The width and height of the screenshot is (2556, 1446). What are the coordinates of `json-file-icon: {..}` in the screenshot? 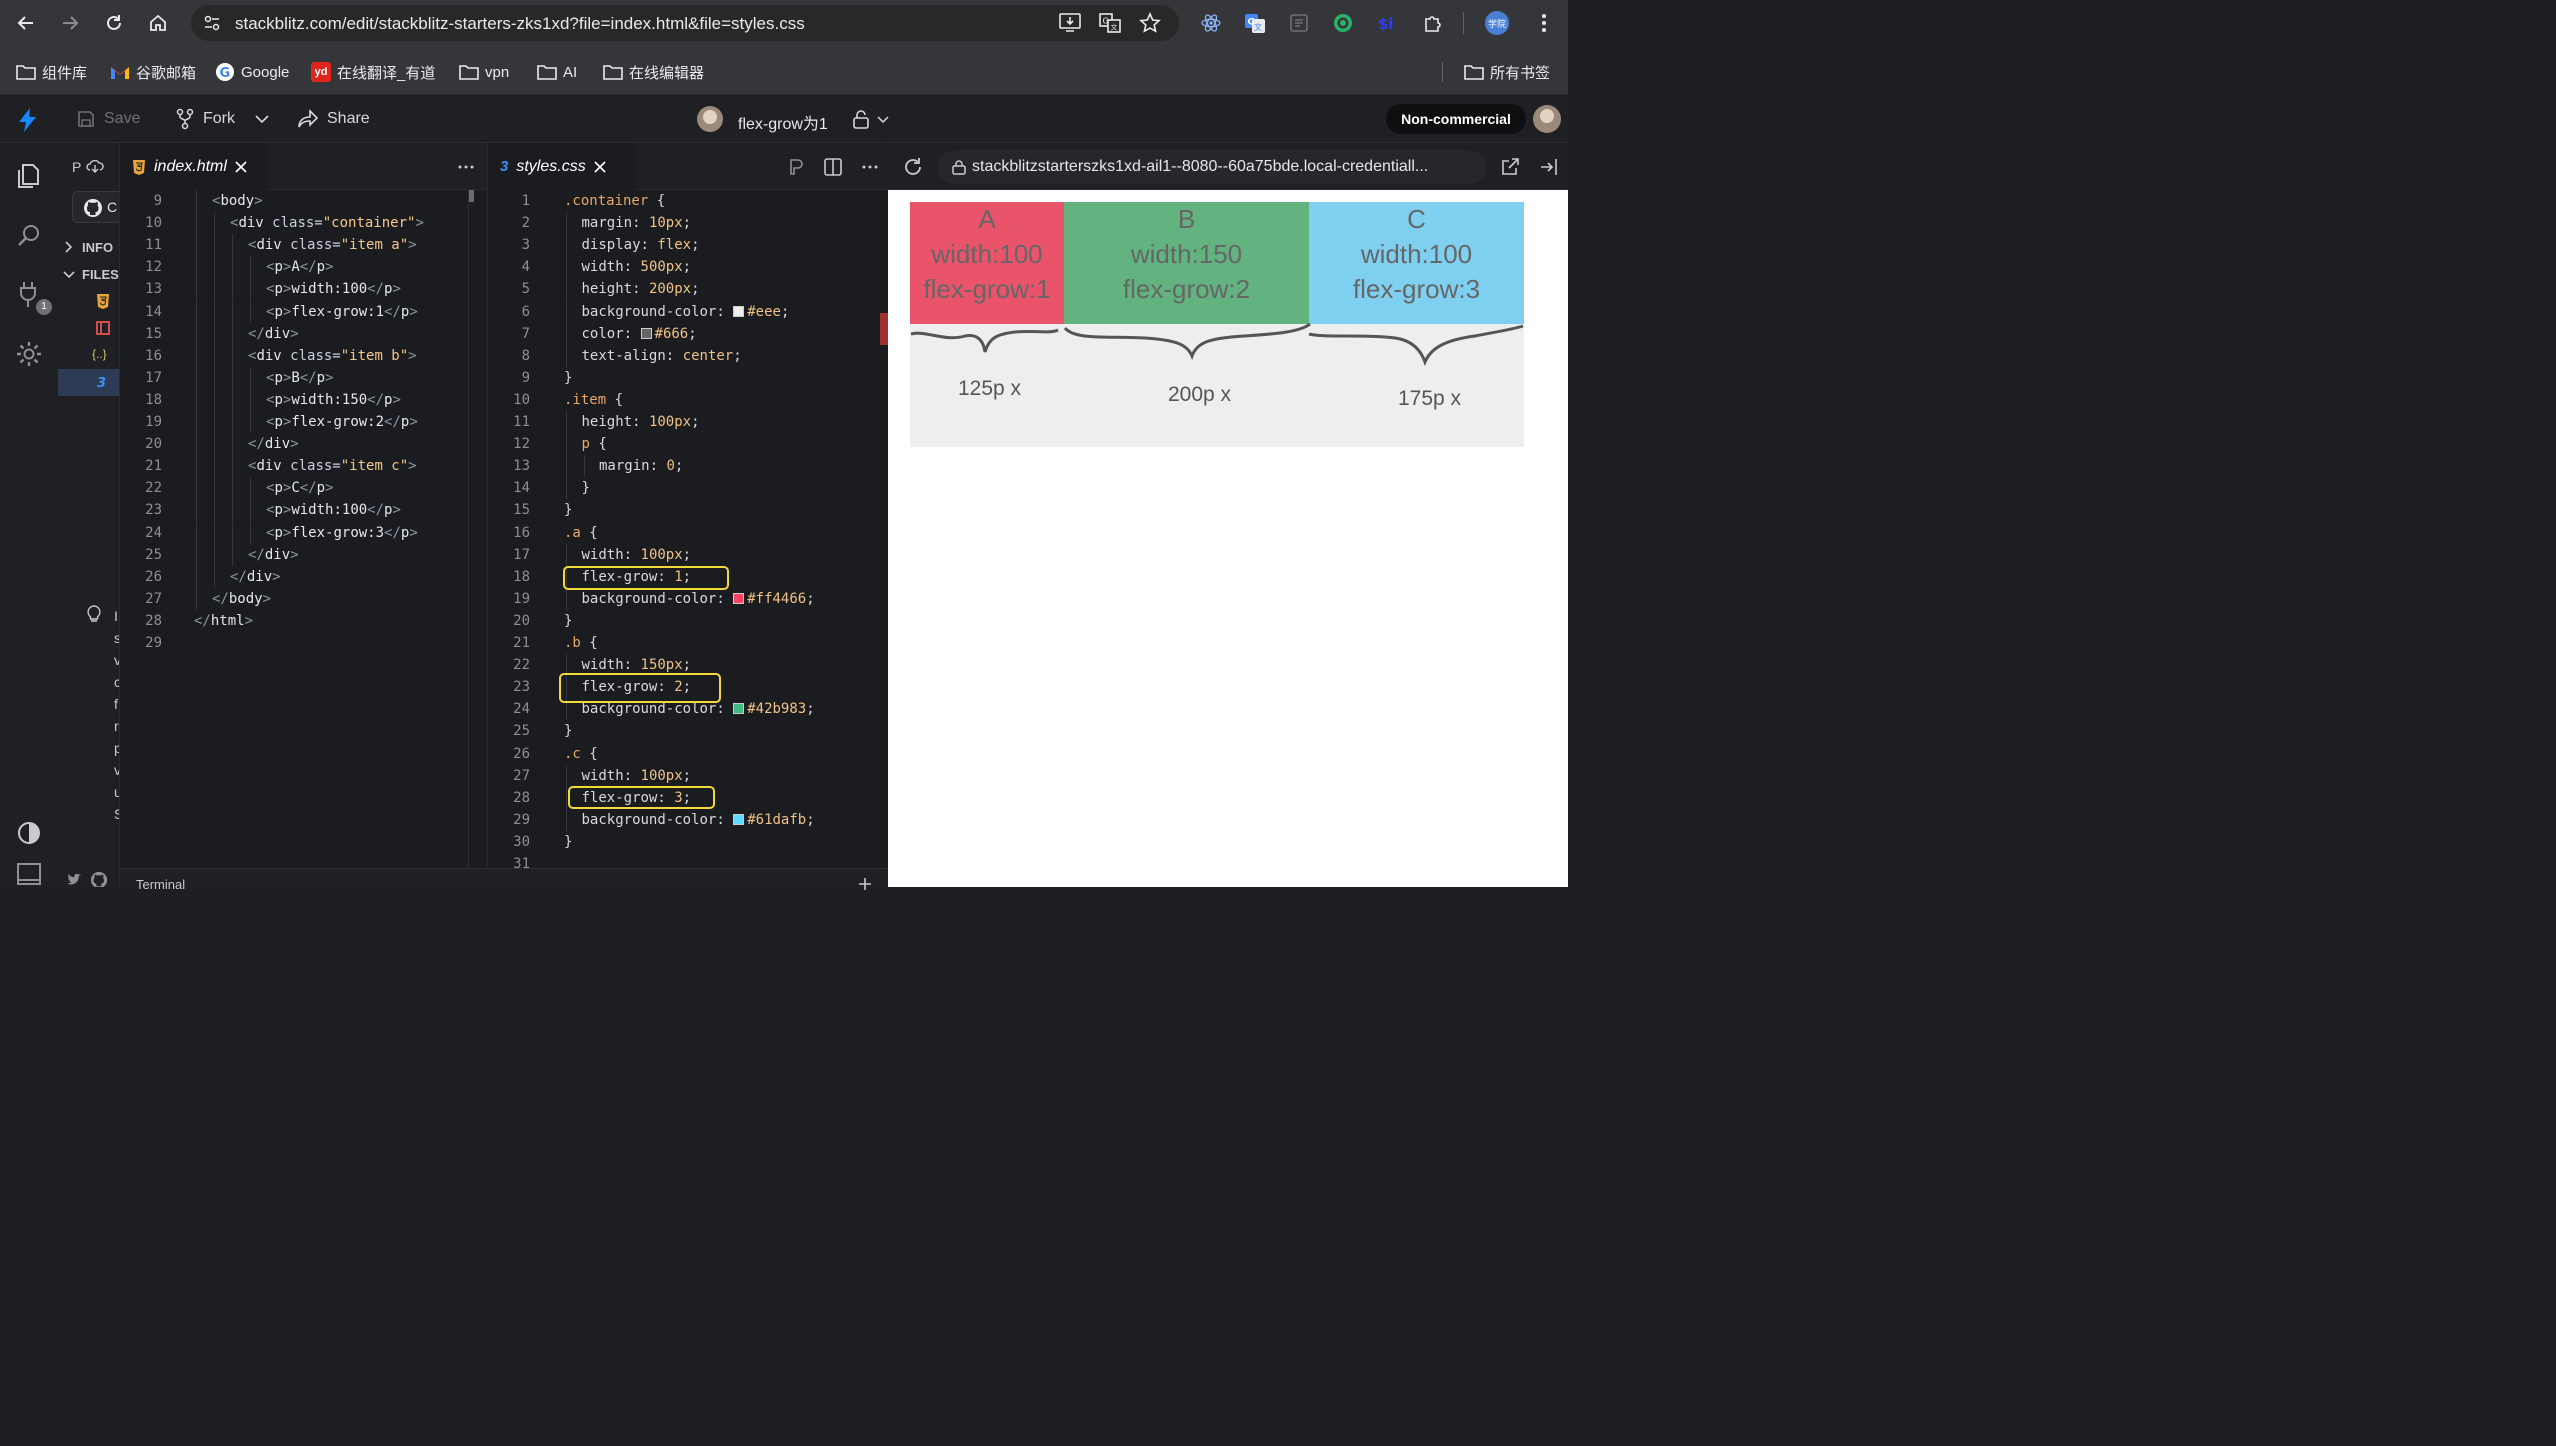 It's located at (99, 354).